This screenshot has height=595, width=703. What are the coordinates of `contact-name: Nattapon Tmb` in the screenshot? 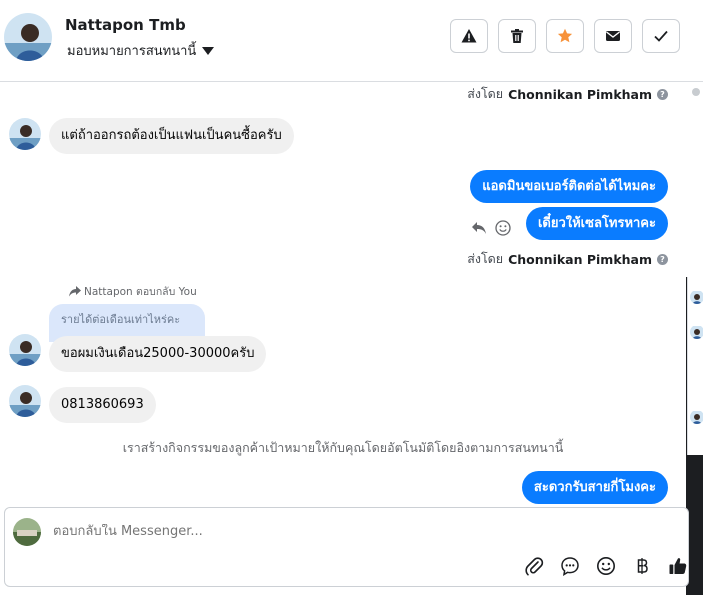 It's located at (125, 25).